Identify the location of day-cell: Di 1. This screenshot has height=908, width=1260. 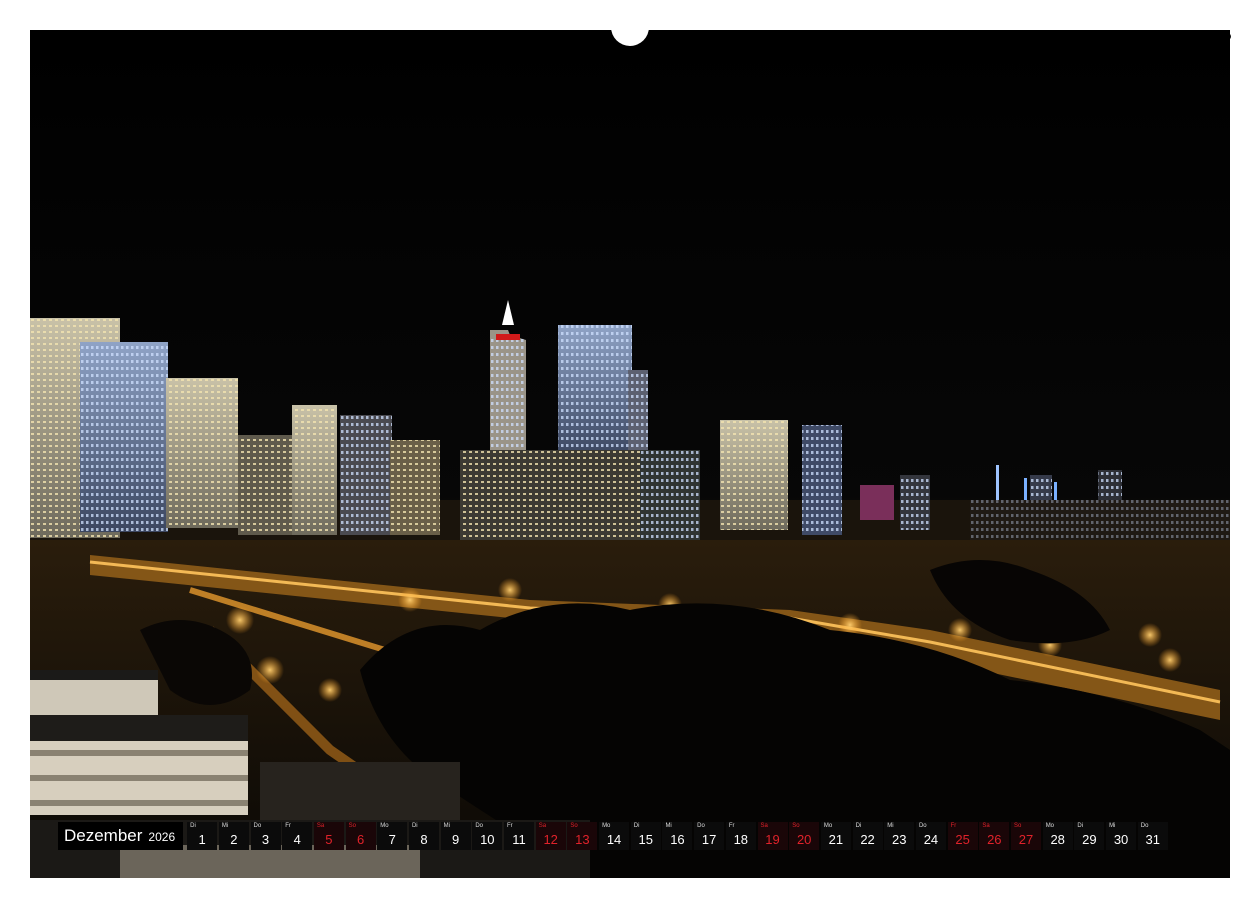
(202, 836).